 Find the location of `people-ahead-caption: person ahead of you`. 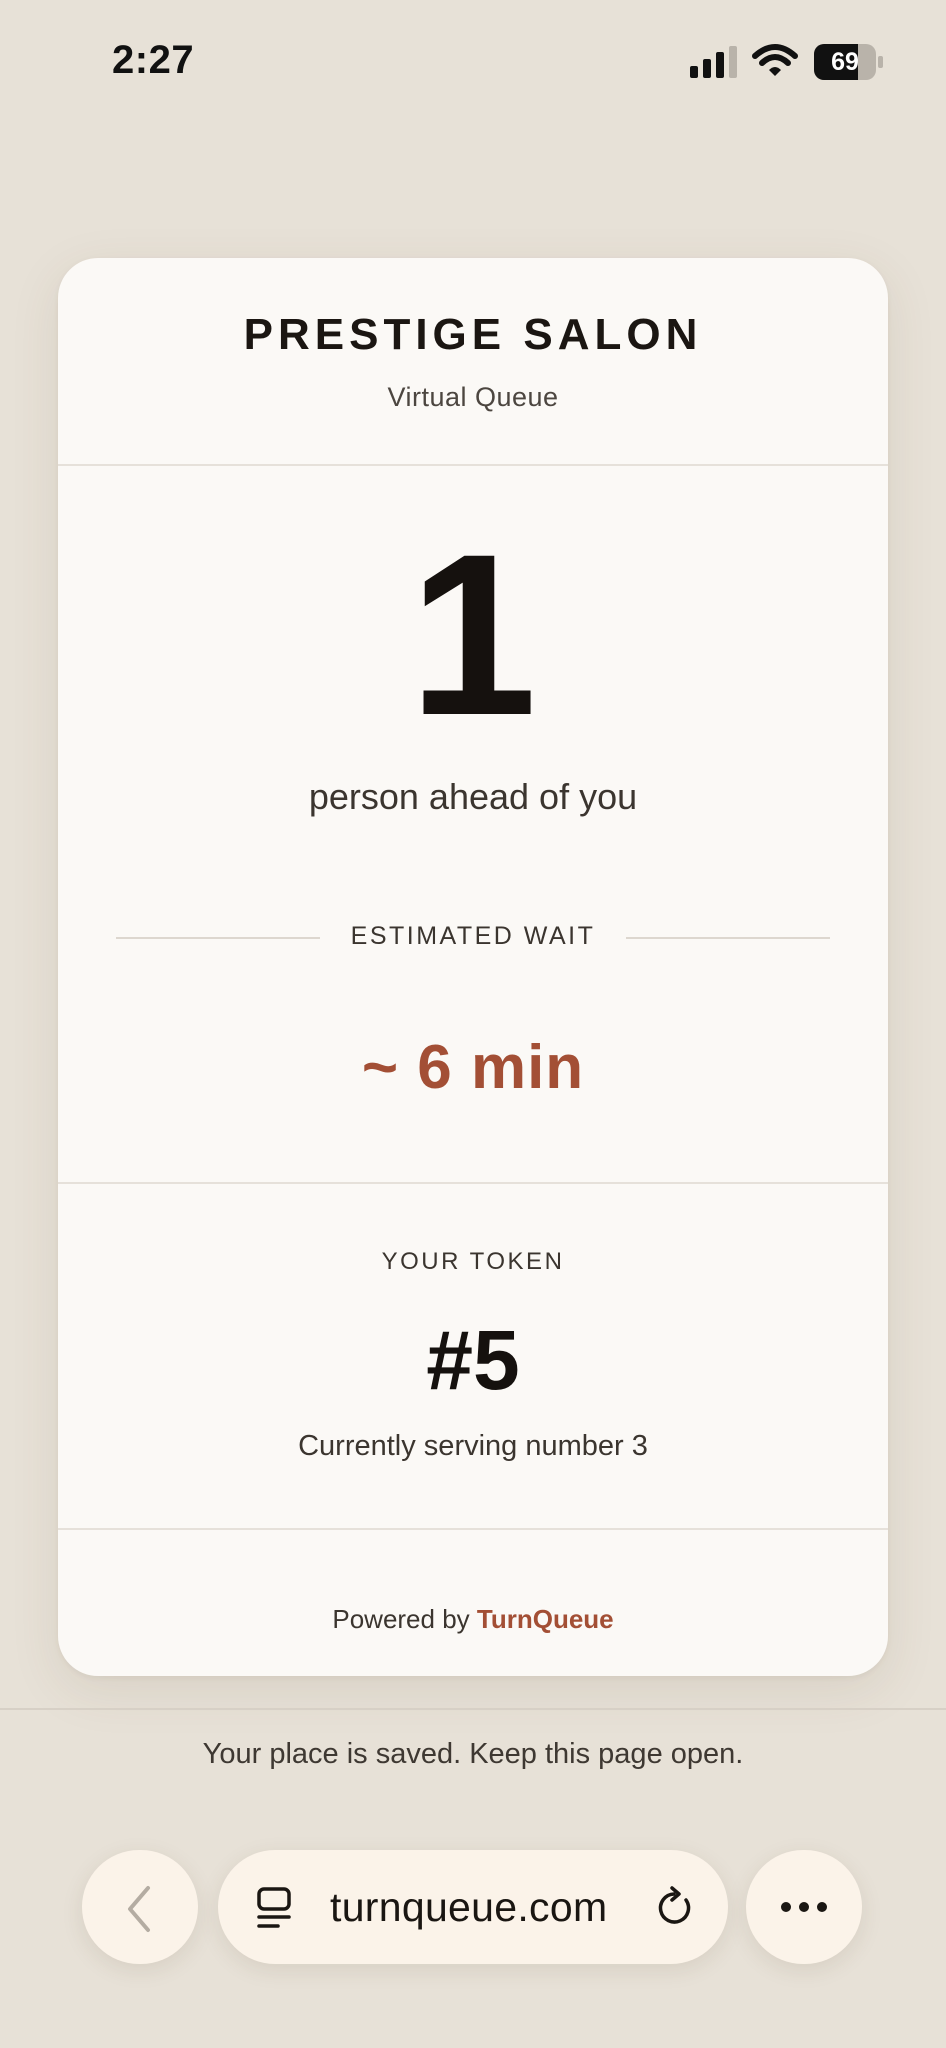

people-ahead-caption: person ahead of you is located at coordinates (473, 796).